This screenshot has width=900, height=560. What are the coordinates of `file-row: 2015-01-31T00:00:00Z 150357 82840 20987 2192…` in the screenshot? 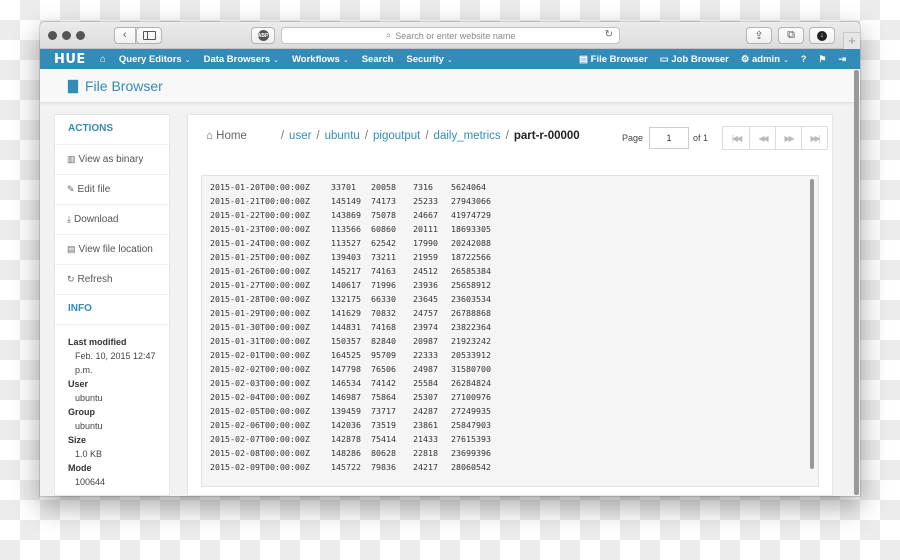 It's located at (514, 343).